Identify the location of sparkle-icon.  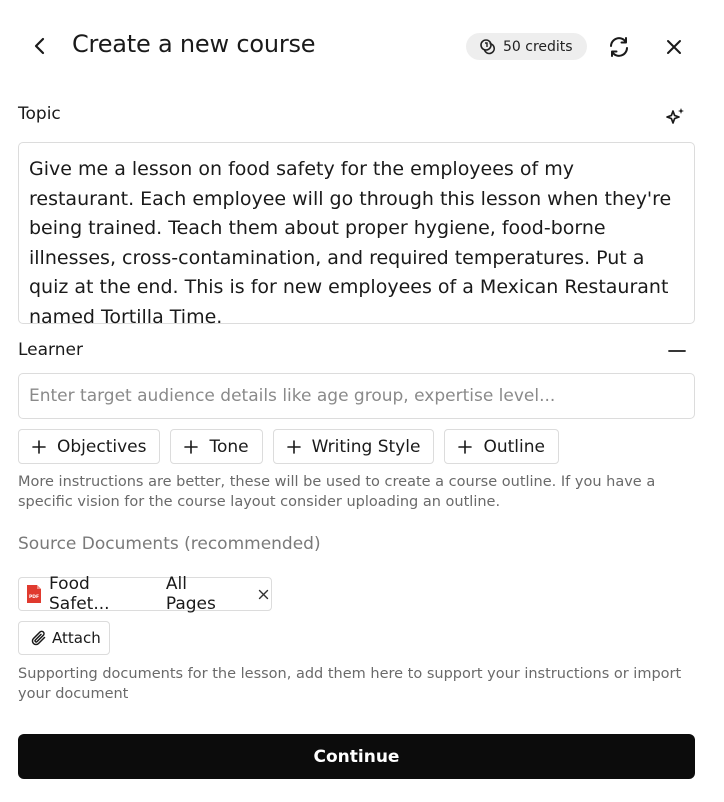
(675, 116).